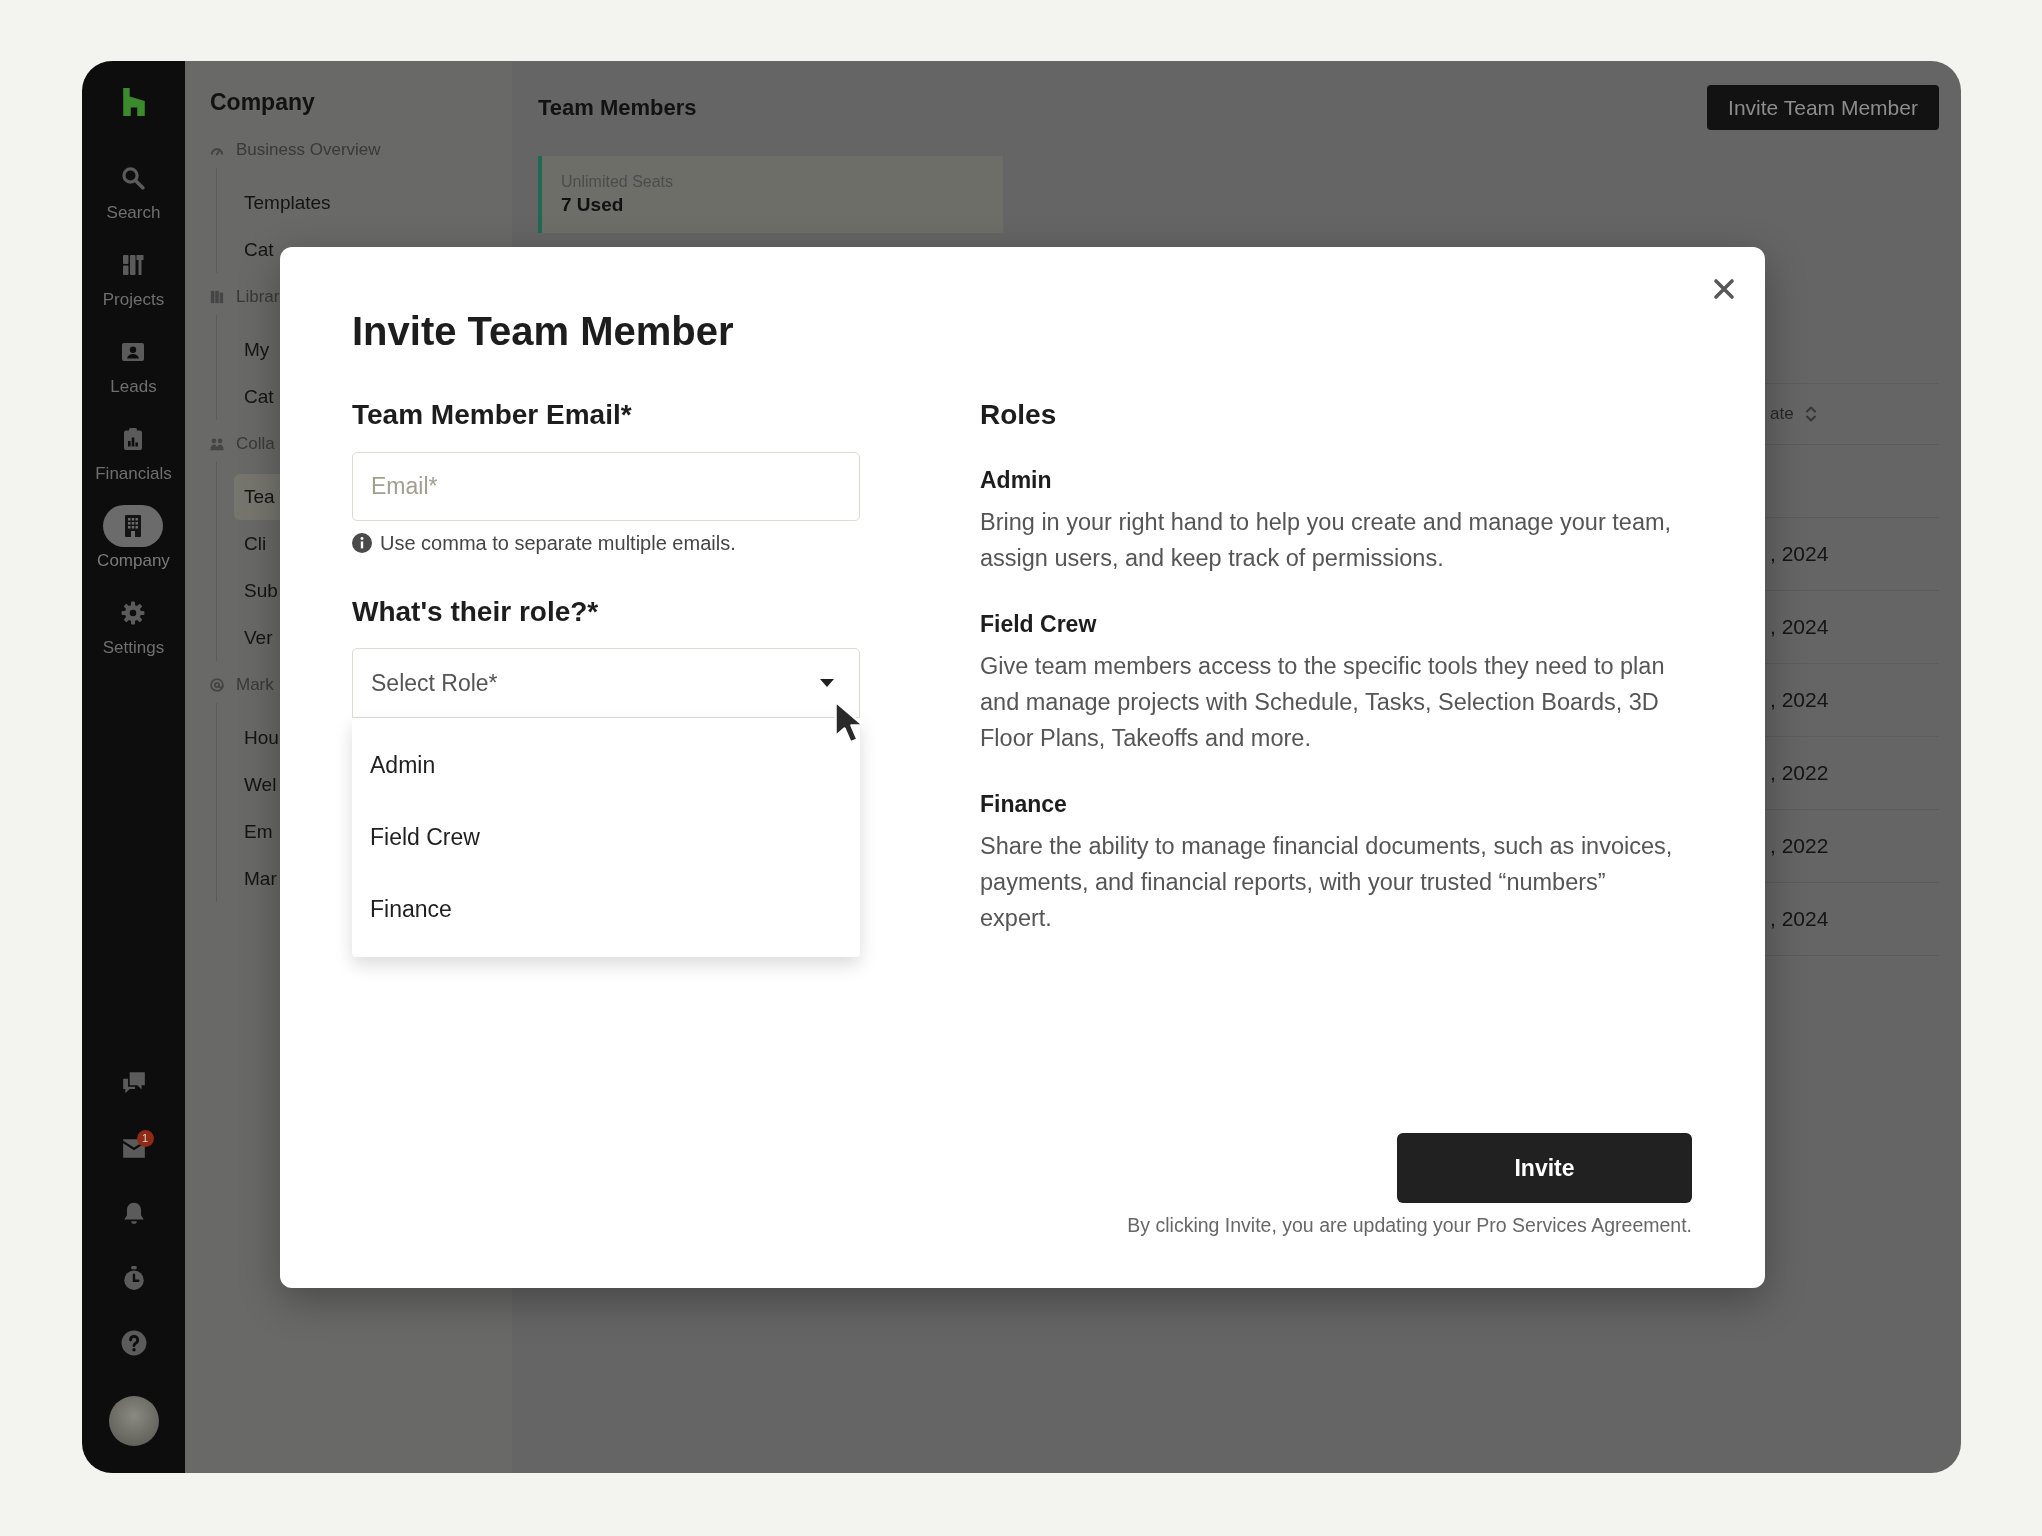  What do you see at coordinates (217, 685) in the screenshot?
I see `at-sign-icon` at bounding box center [217, 685].